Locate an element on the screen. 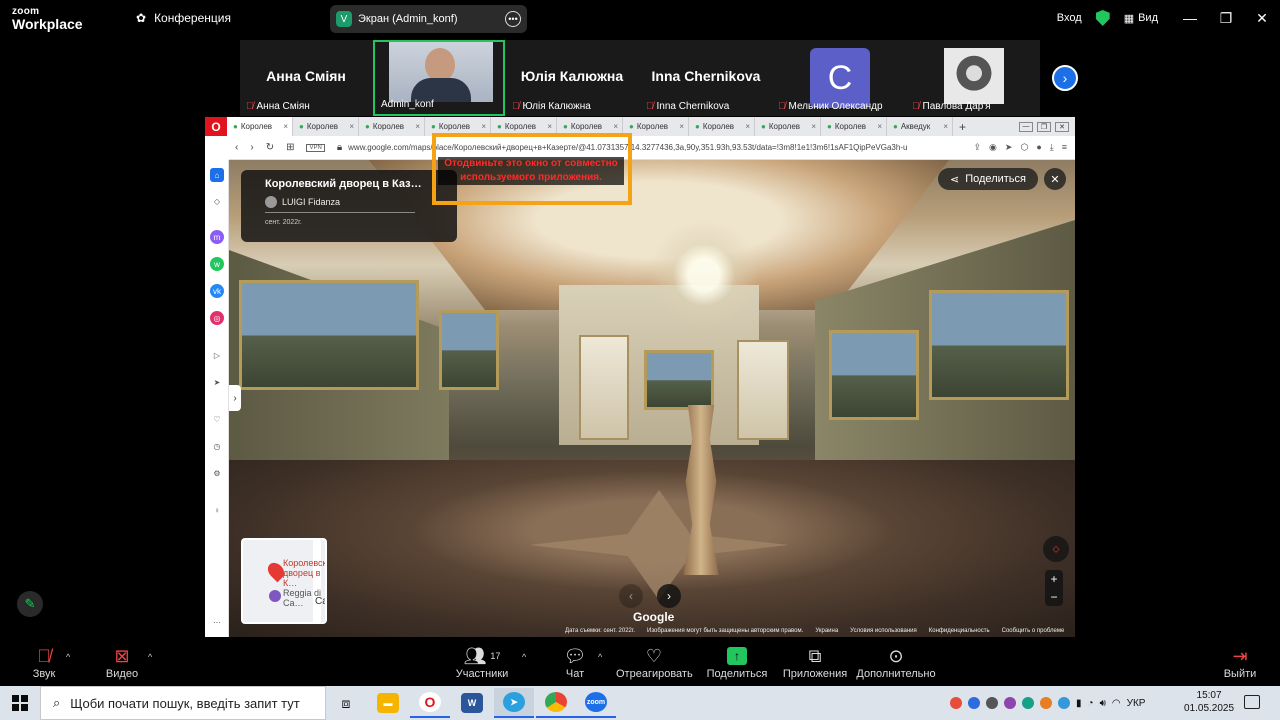 Image resolution: width=1280 pixels, height=720 pixels. taskbar-clock: 15:07 01.05.2025 is located at coordinates (1209, 702).